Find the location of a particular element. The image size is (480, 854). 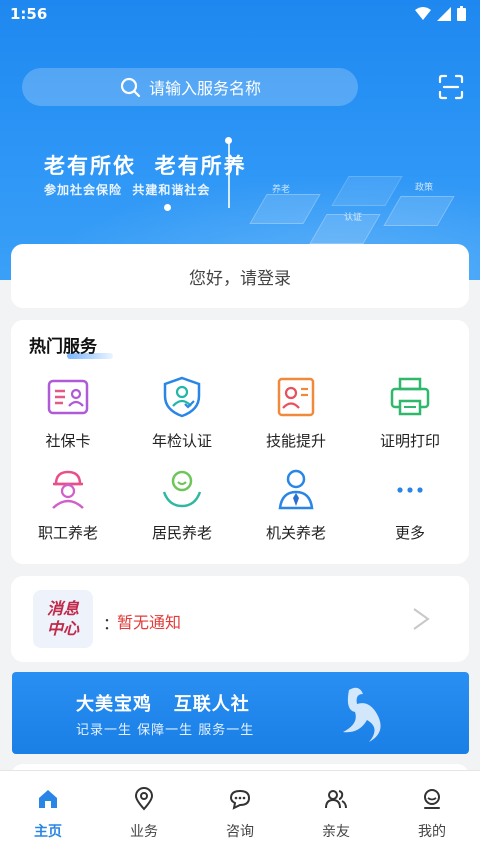

home-icon is located at coordinates (48, 799).